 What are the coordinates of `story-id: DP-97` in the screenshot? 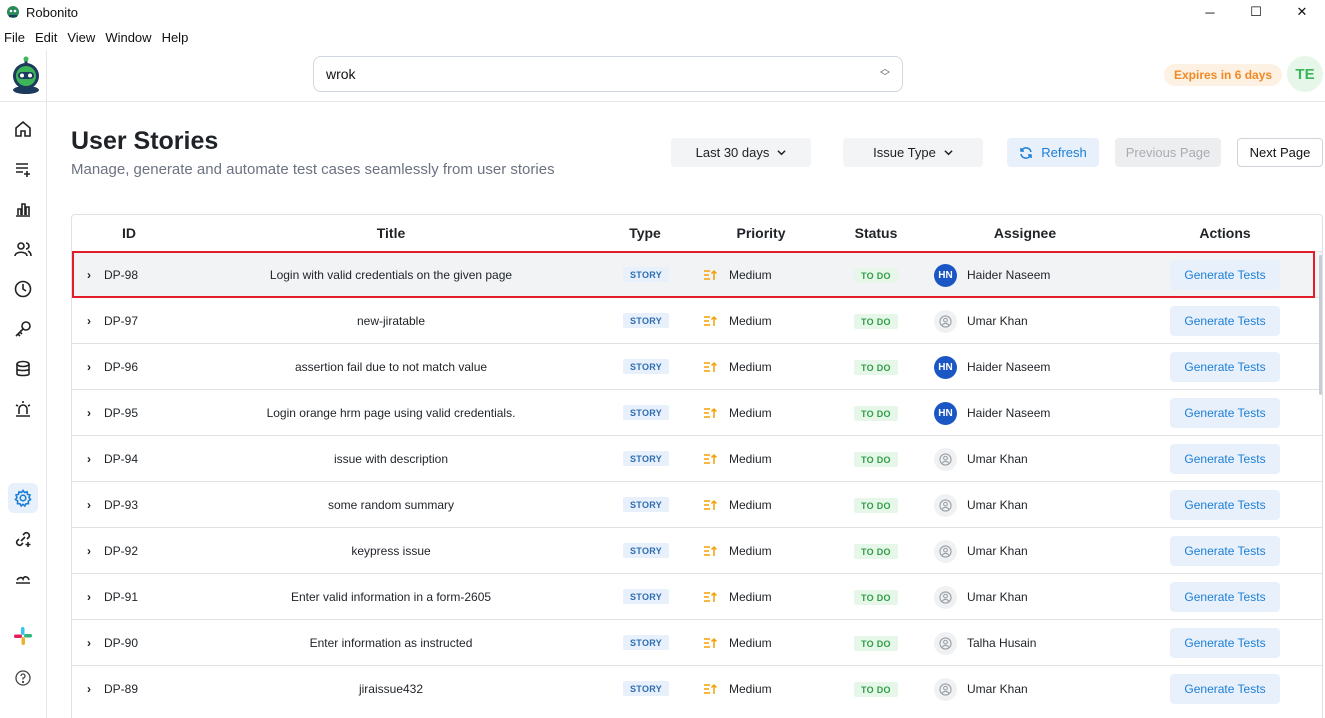 It's located at (121, 321).